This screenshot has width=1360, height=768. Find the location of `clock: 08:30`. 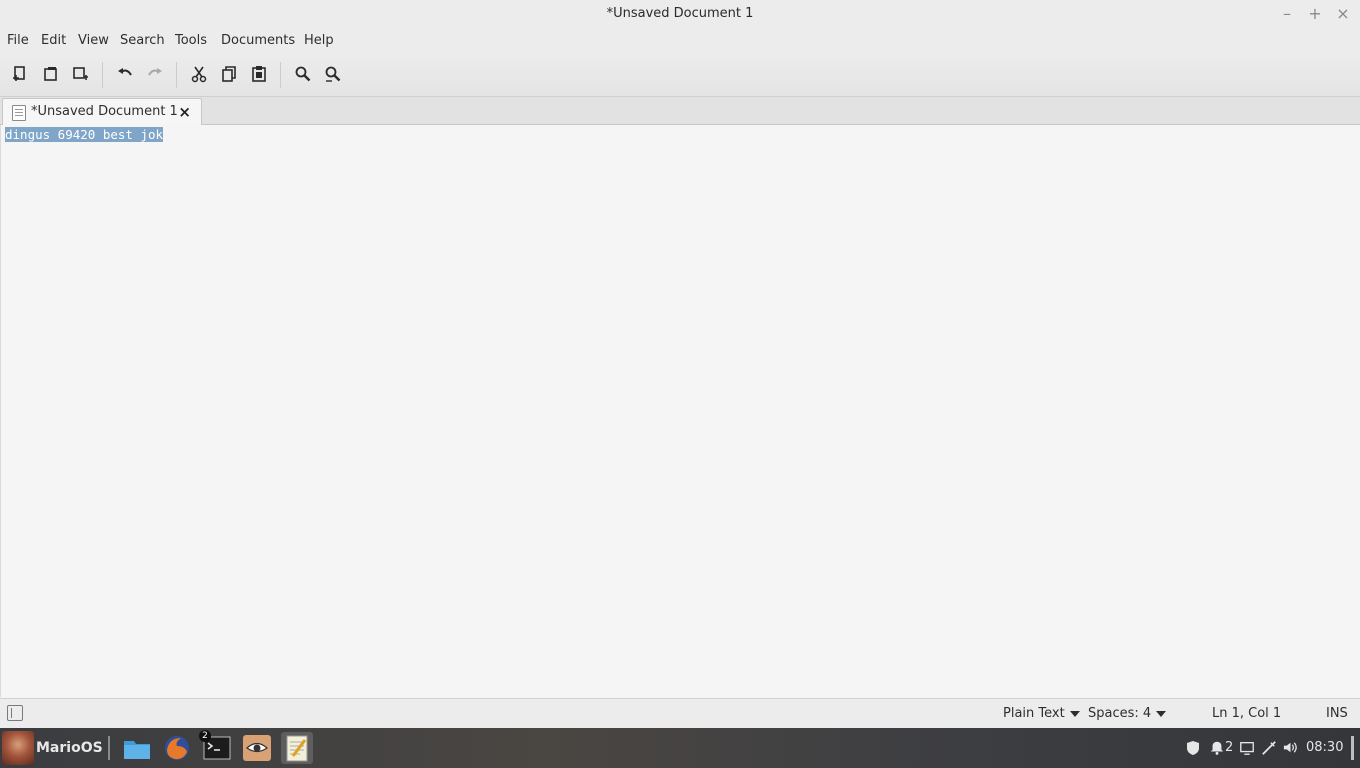

clock: 08:30 is located at coordinates (1324, 748).